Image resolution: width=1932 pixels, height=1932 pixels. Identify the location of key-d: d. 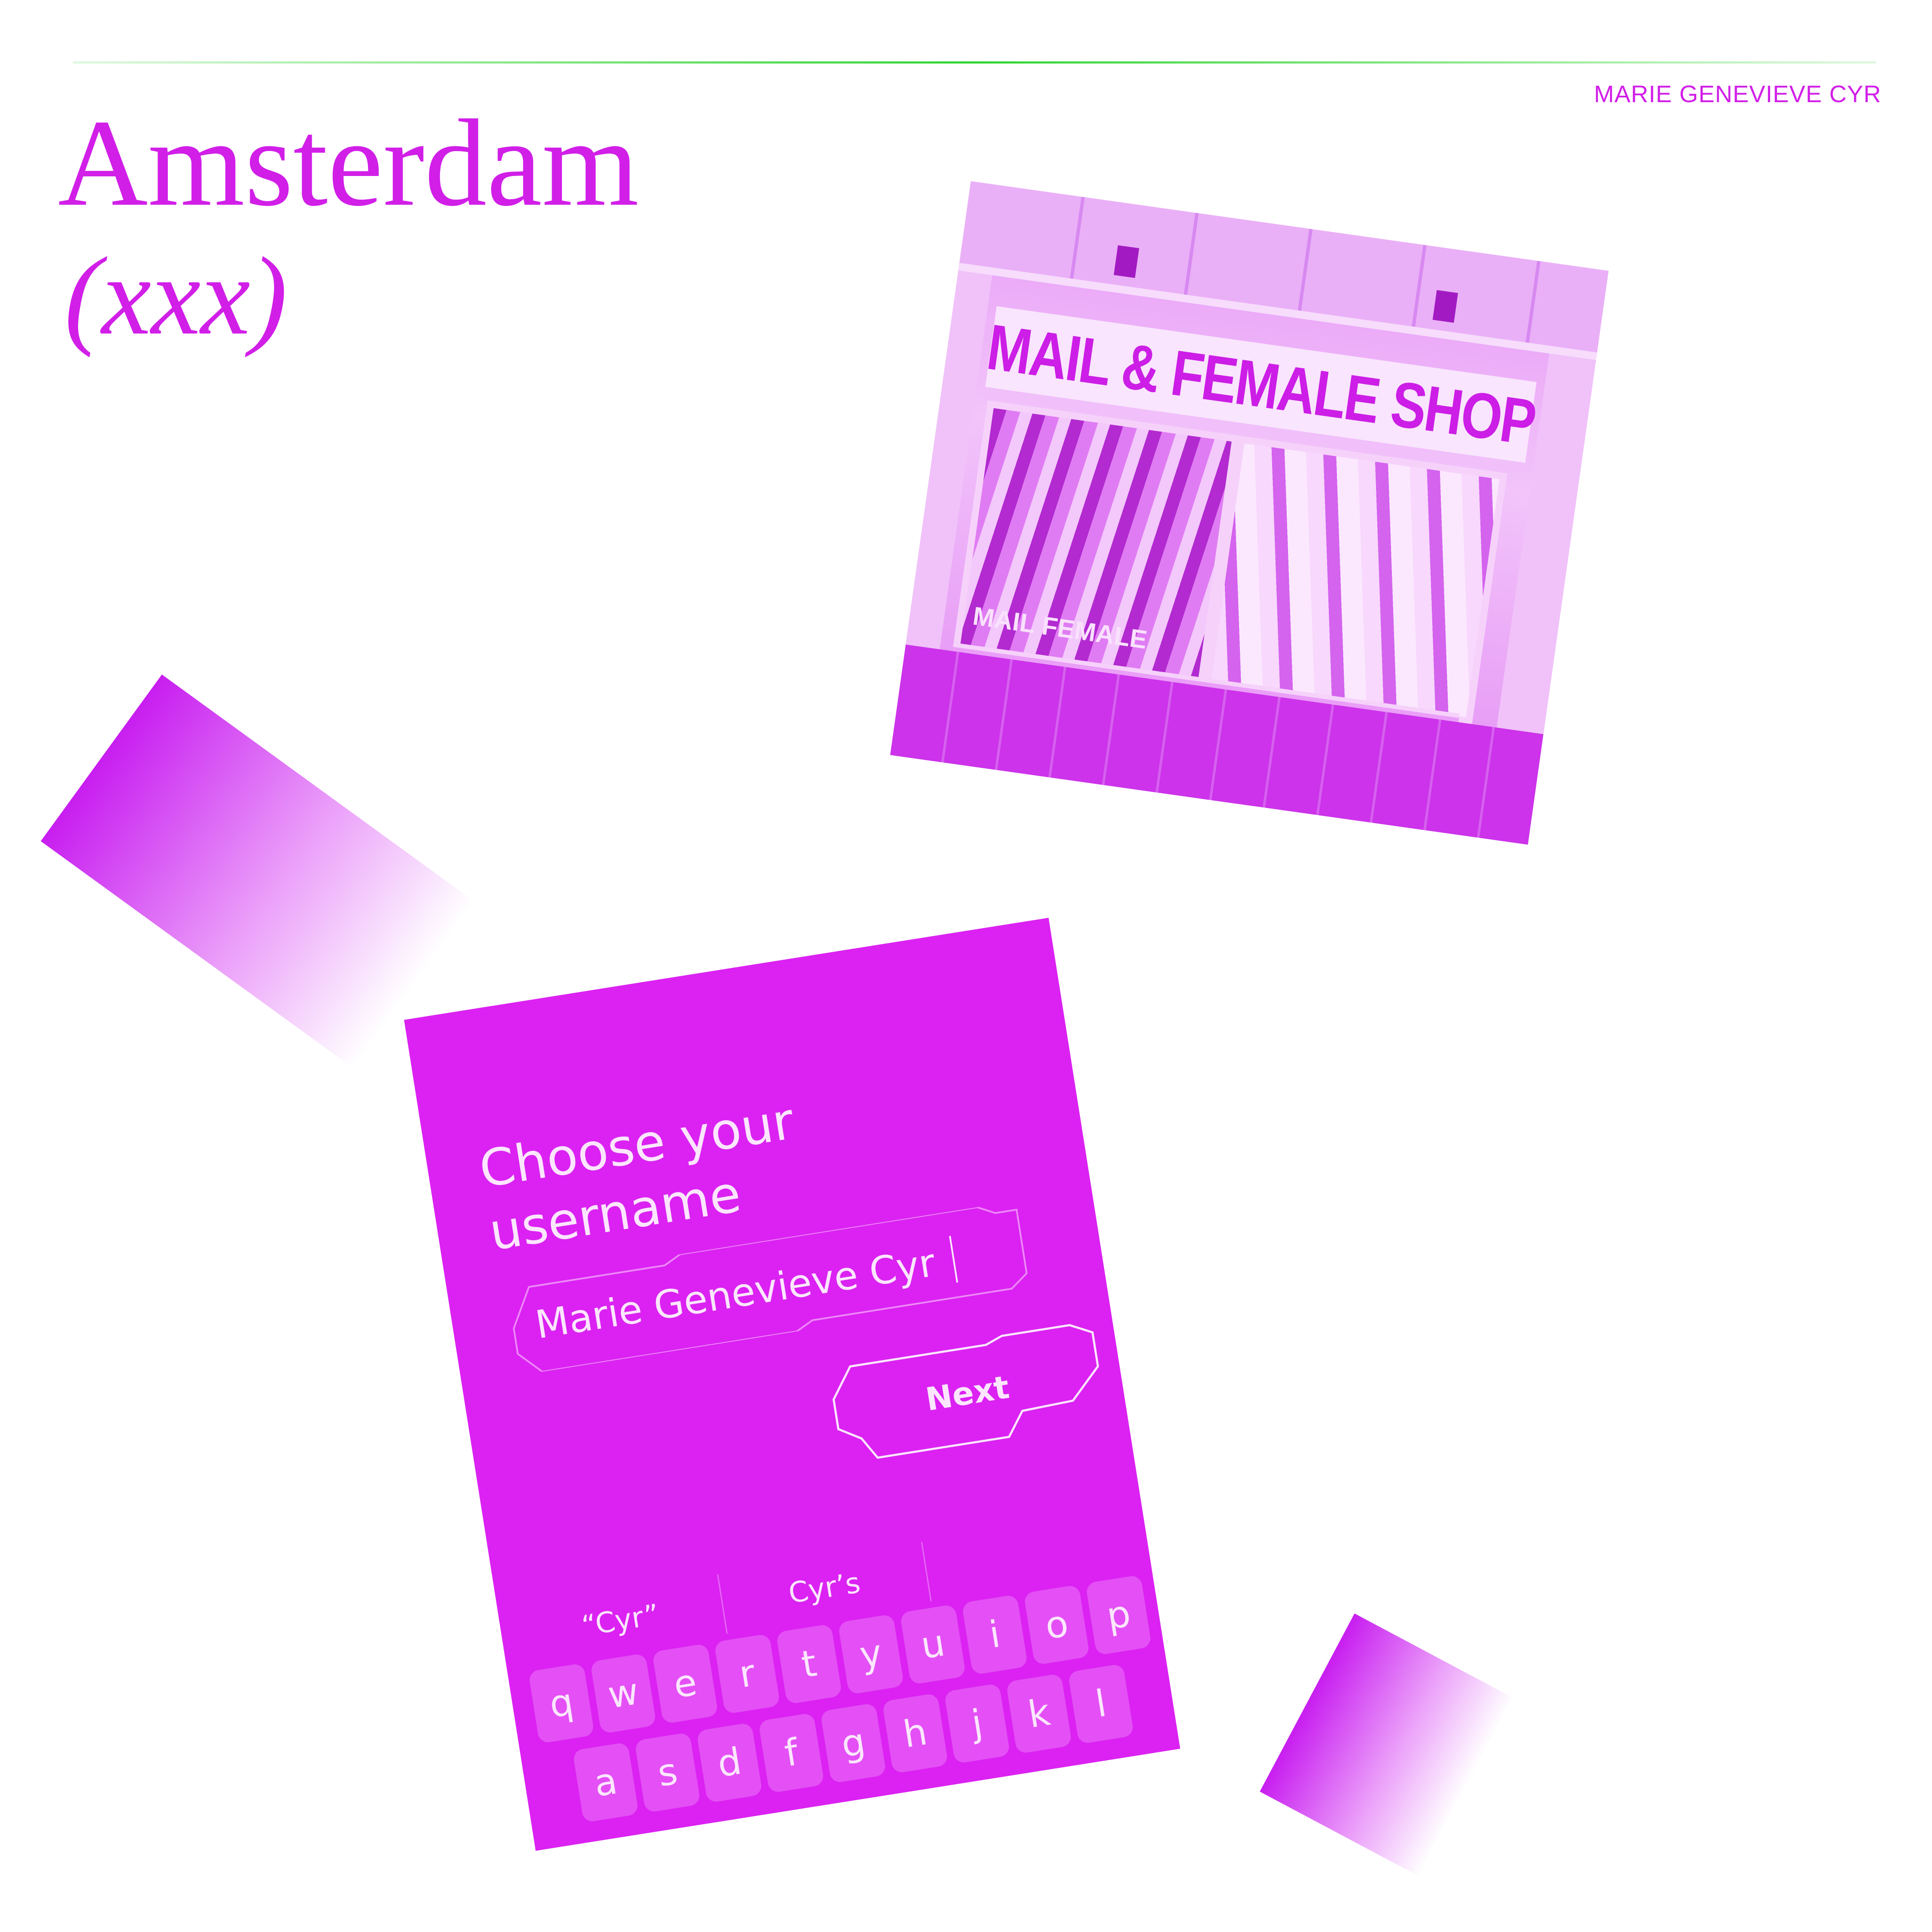
(729, 1762).